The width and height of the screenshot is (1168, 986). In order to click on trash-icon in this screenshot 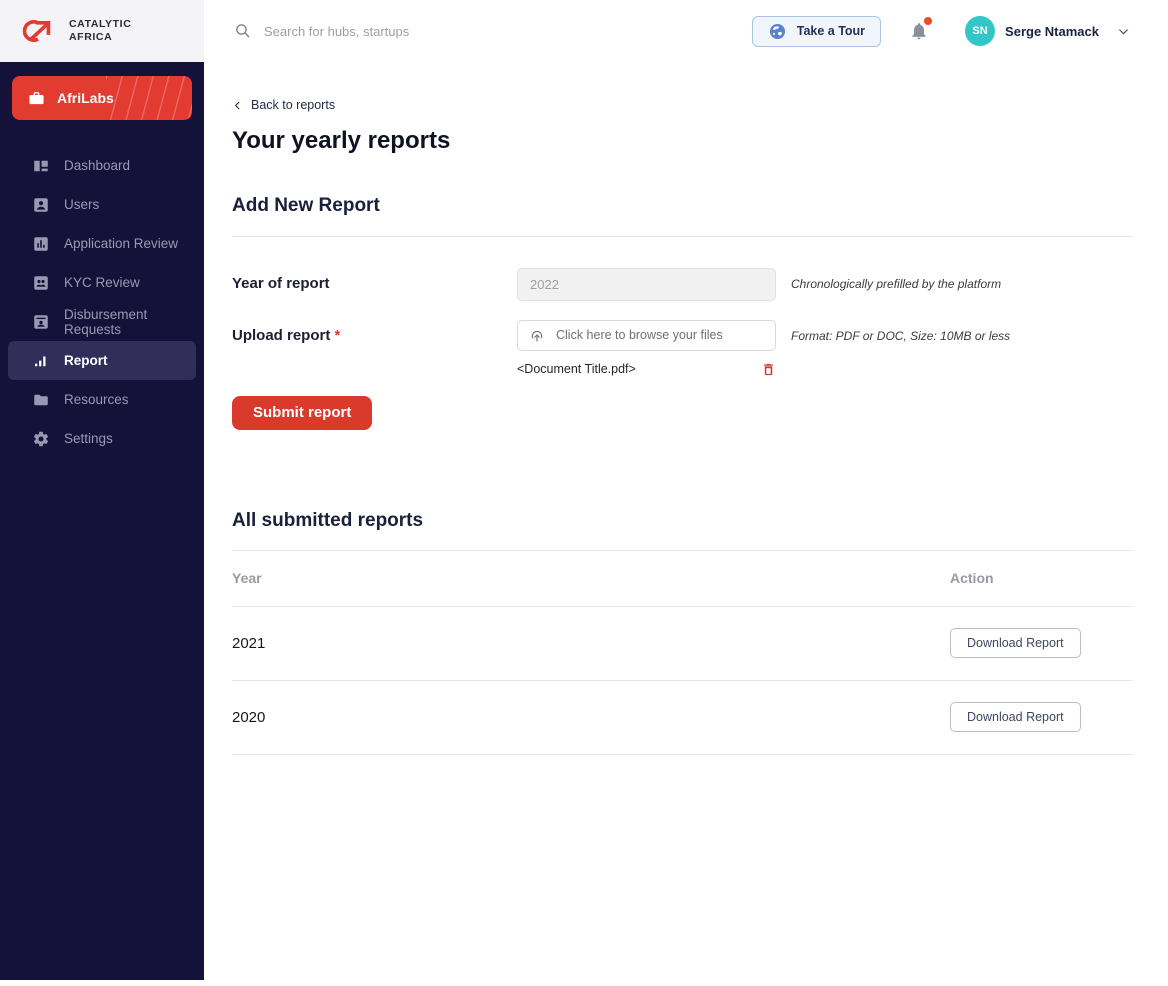, I will do `click(768, 369)`.